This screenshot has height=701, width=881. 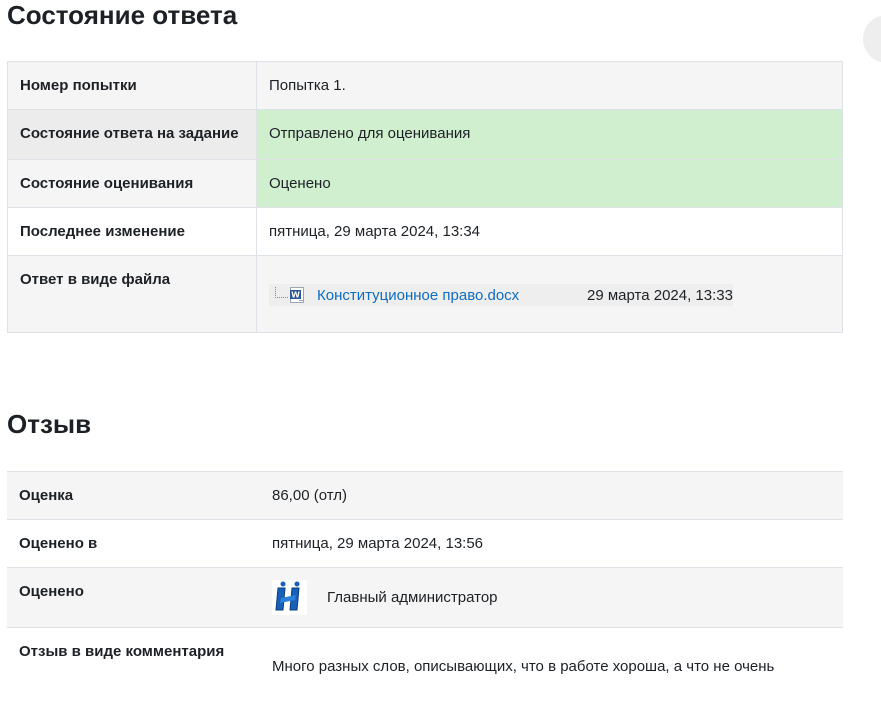 What do you see at coordinates (132, 183) in the screenshot?
I see `grading-status-label: Состояние оценивания` at bounding box center [132, 183].